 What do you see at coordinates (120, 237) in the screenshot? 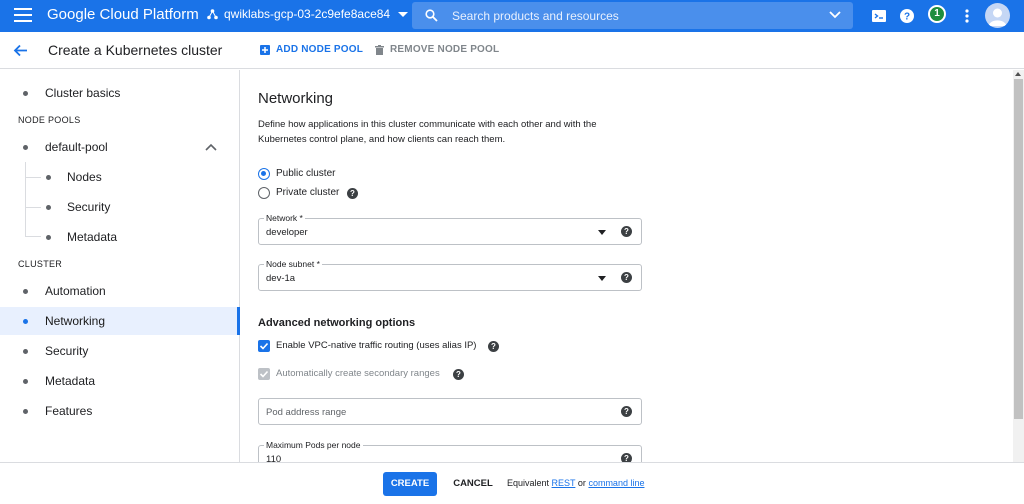
I see `sidebar-item-pool-metadata: Metadata` at bounding box center [120, 237].